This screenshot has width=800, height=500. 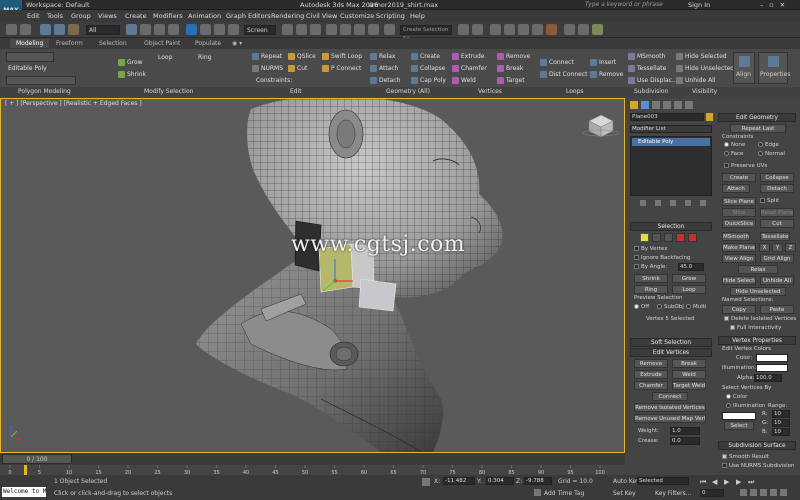 What do you see at coordinates (321, 16) in the screenshot?
I see `menu-civil-view: Civil View` at bounding box center [321, 16].